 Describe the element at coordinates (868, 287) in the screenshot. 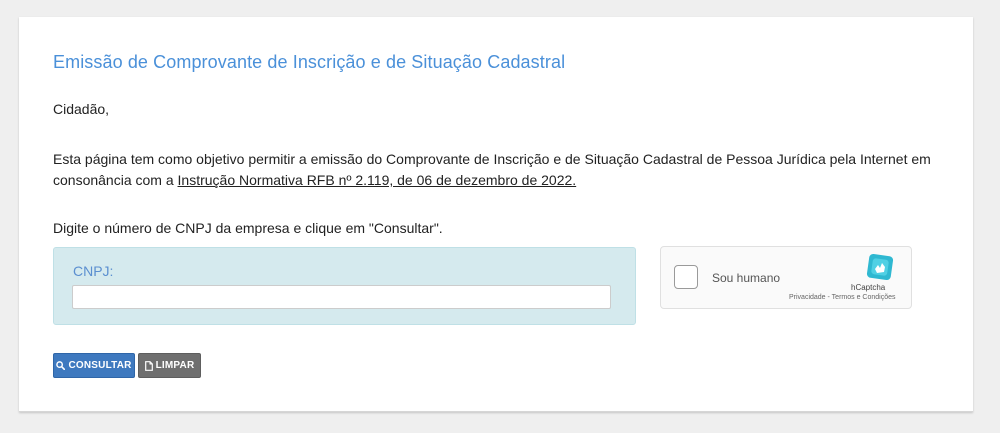

I see `captcha-brand: hCaptcha` at that location.